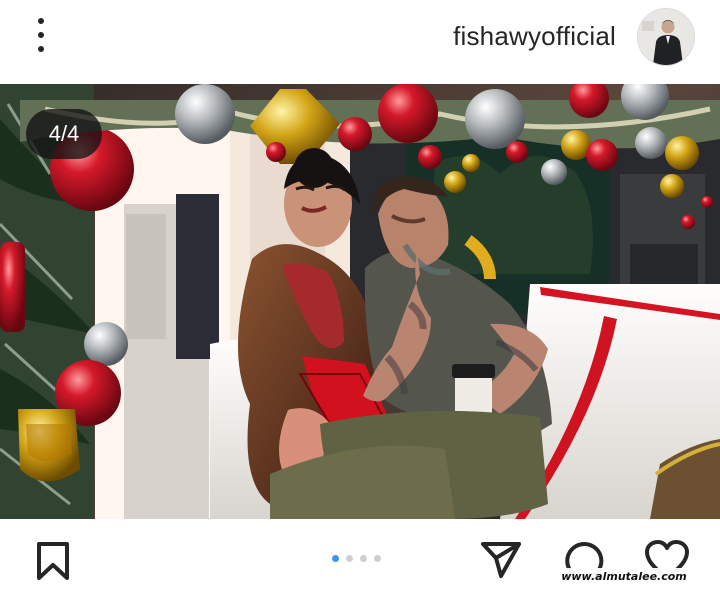  I want to click on avatar-person-icon, so click(666, 37).